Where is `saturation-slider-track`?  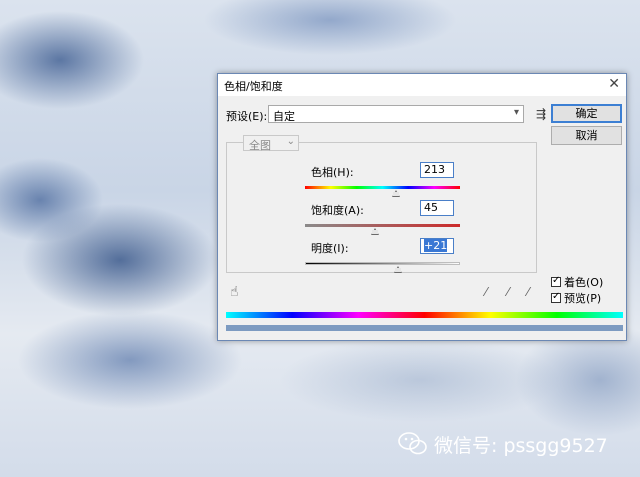
saturation-slider-track is located at coordinates (382, 225).